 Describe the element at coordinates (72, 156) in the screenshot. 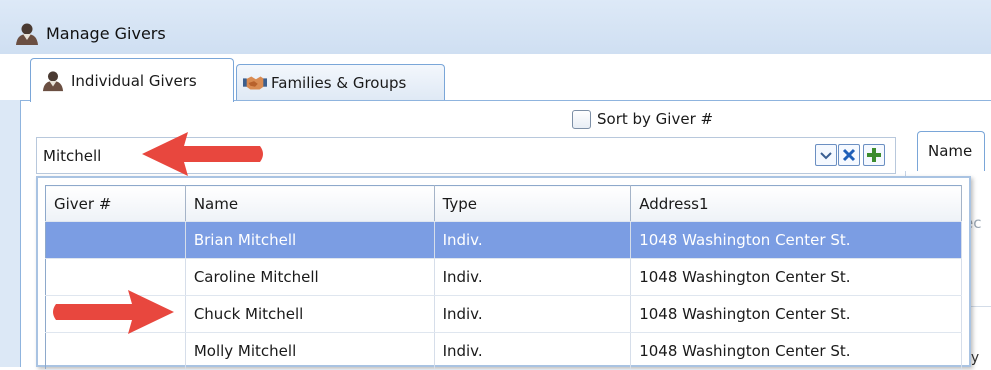

I see `search-value: Mitchell` at that location.